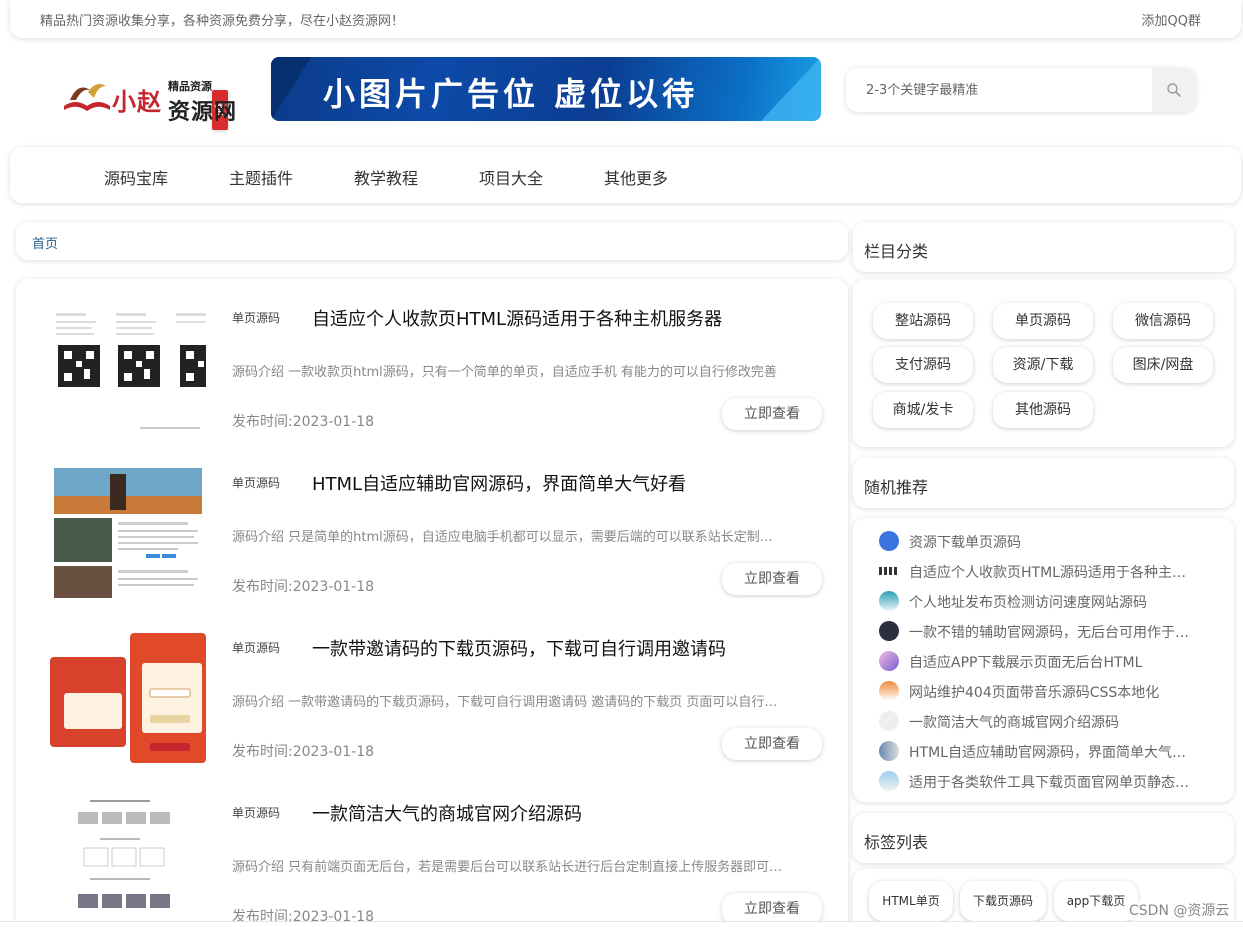 This screenshot has height=927, width=1243. I want to click on random-item: 资源下载单页源码, so click(1039, 541).